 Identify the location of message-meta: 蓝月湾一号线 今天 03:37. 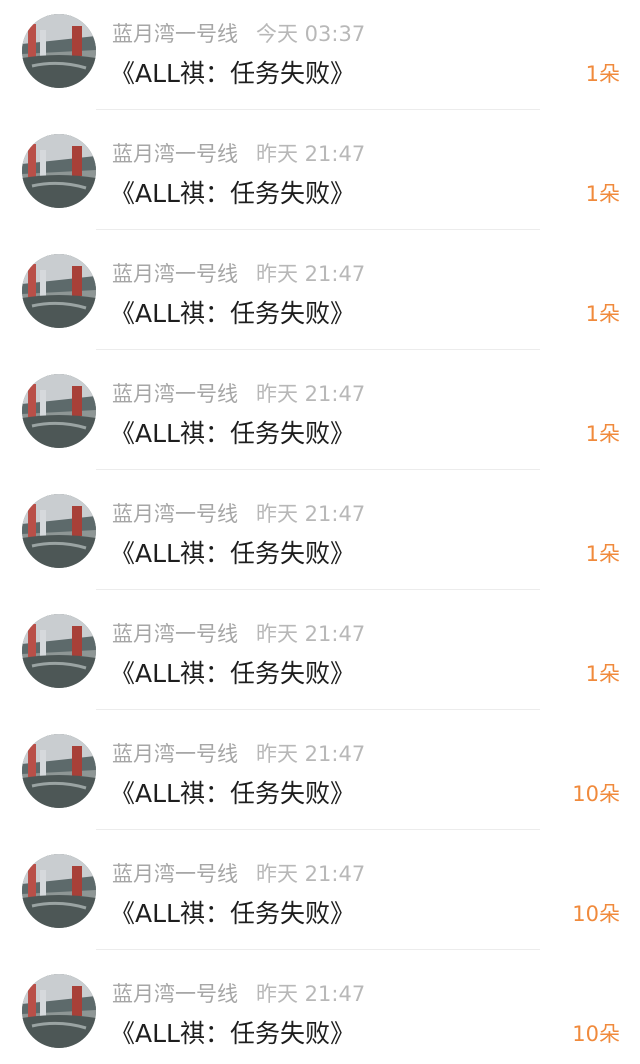
(238, 34).